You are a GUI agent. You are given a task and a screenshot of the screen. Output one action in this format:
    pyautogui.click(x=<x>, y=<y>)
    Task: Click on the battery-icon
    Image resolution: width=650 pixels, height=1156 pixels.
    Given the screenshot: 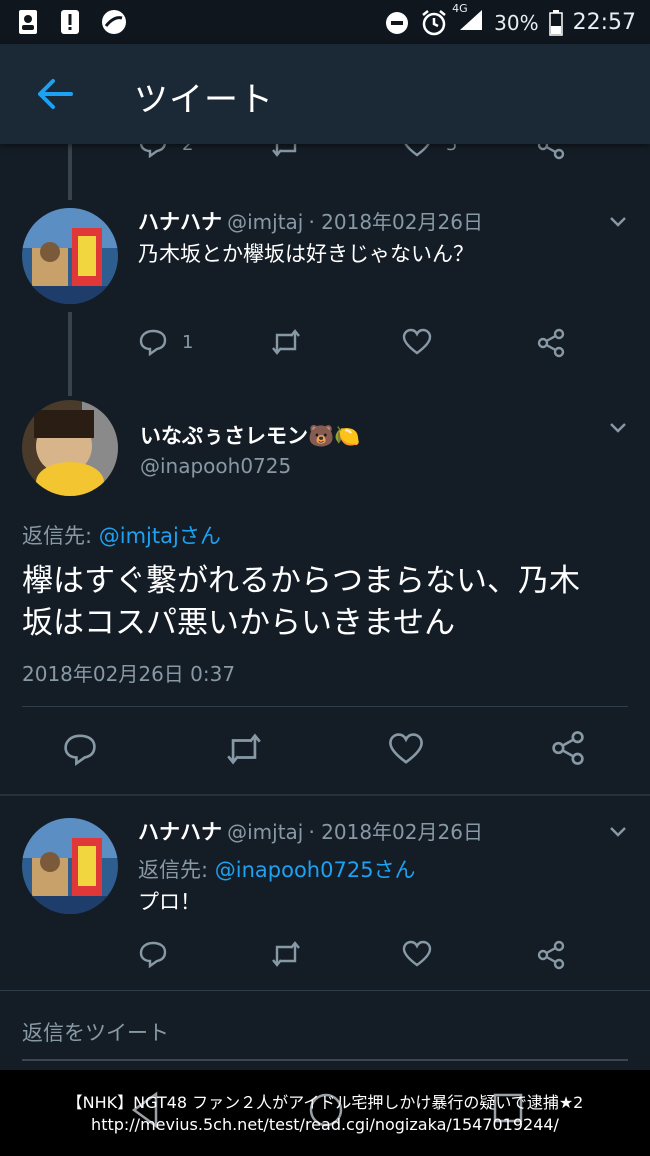 What is the action you would take?
    pyautogui.click(x=555, y=22)
    